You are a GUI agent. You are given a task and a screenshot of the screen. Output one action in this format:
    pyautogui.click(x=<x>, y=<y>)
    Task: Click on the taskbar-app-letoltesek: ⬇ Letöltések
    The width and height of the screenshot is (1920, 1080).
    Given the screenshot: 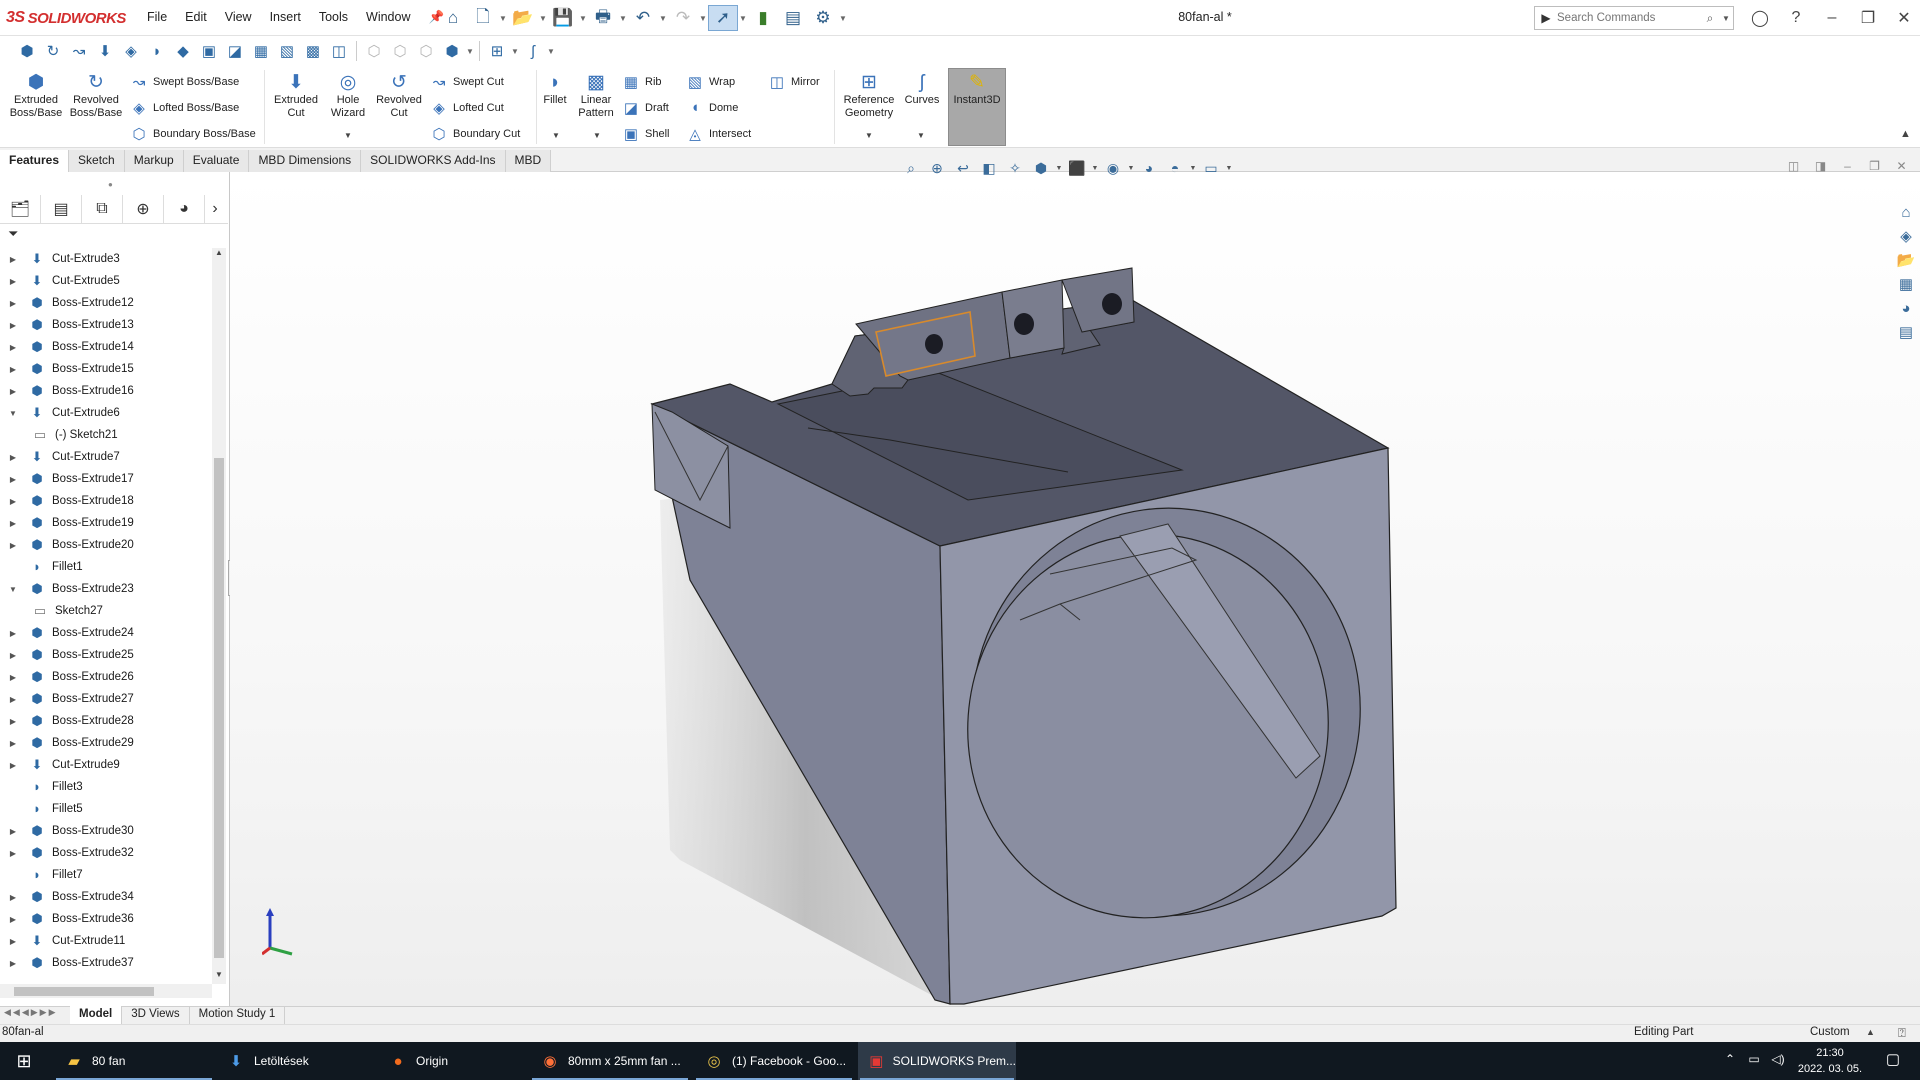 What is the action you would take?
    pyautogui.click(x=296, y=1061)
    